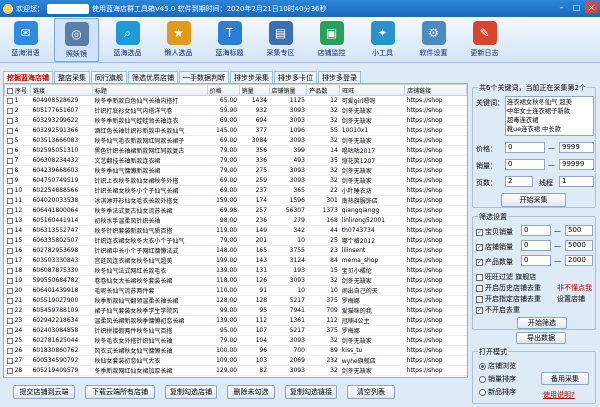  I want to click on column-header: 序号, so click(17, 90).